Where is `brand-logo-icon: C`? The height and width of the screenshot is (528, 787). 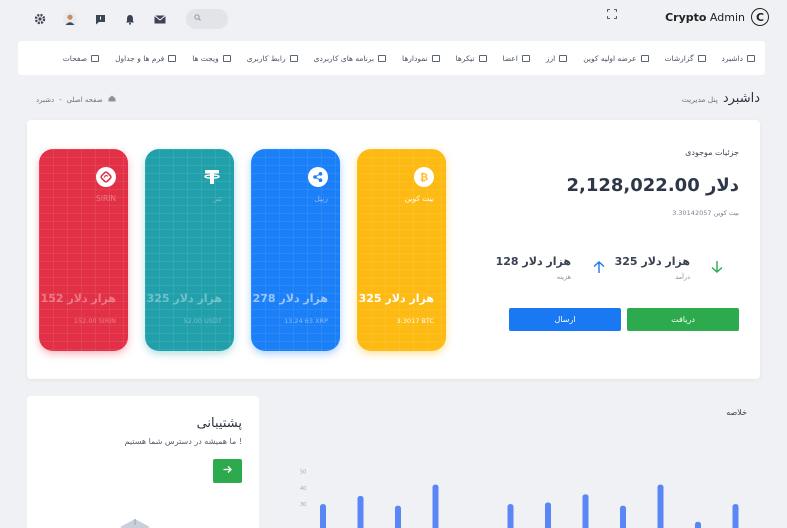 brand-logo-icon: C is located at coordinates (760, 17).